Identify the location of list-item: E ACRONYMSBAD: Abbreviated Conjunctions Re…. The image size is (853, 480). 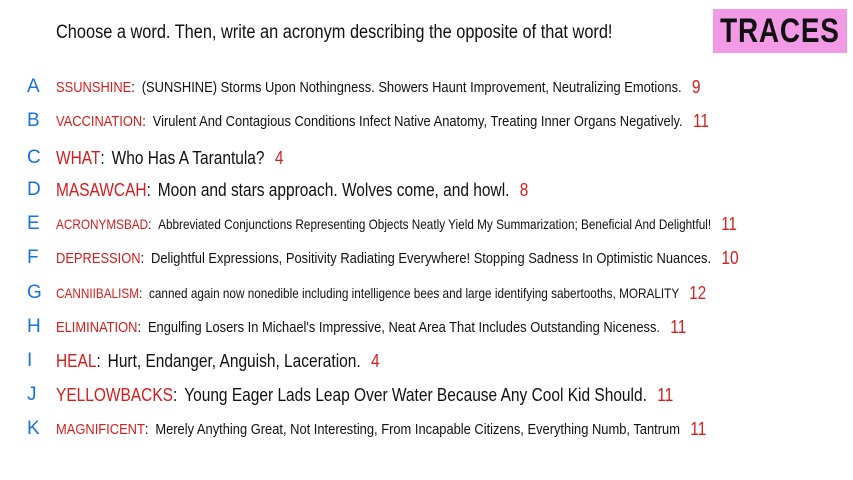
(426, 224).